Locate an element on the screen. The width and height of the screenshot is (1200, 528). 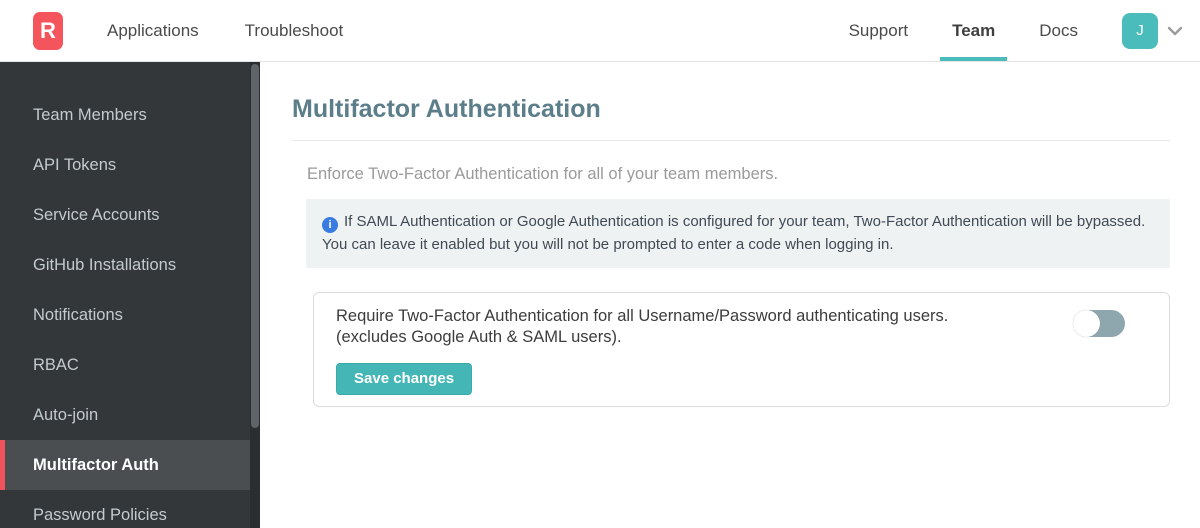
primary-nav: Applications Troubleshoot is located at coordinates (225, 30).